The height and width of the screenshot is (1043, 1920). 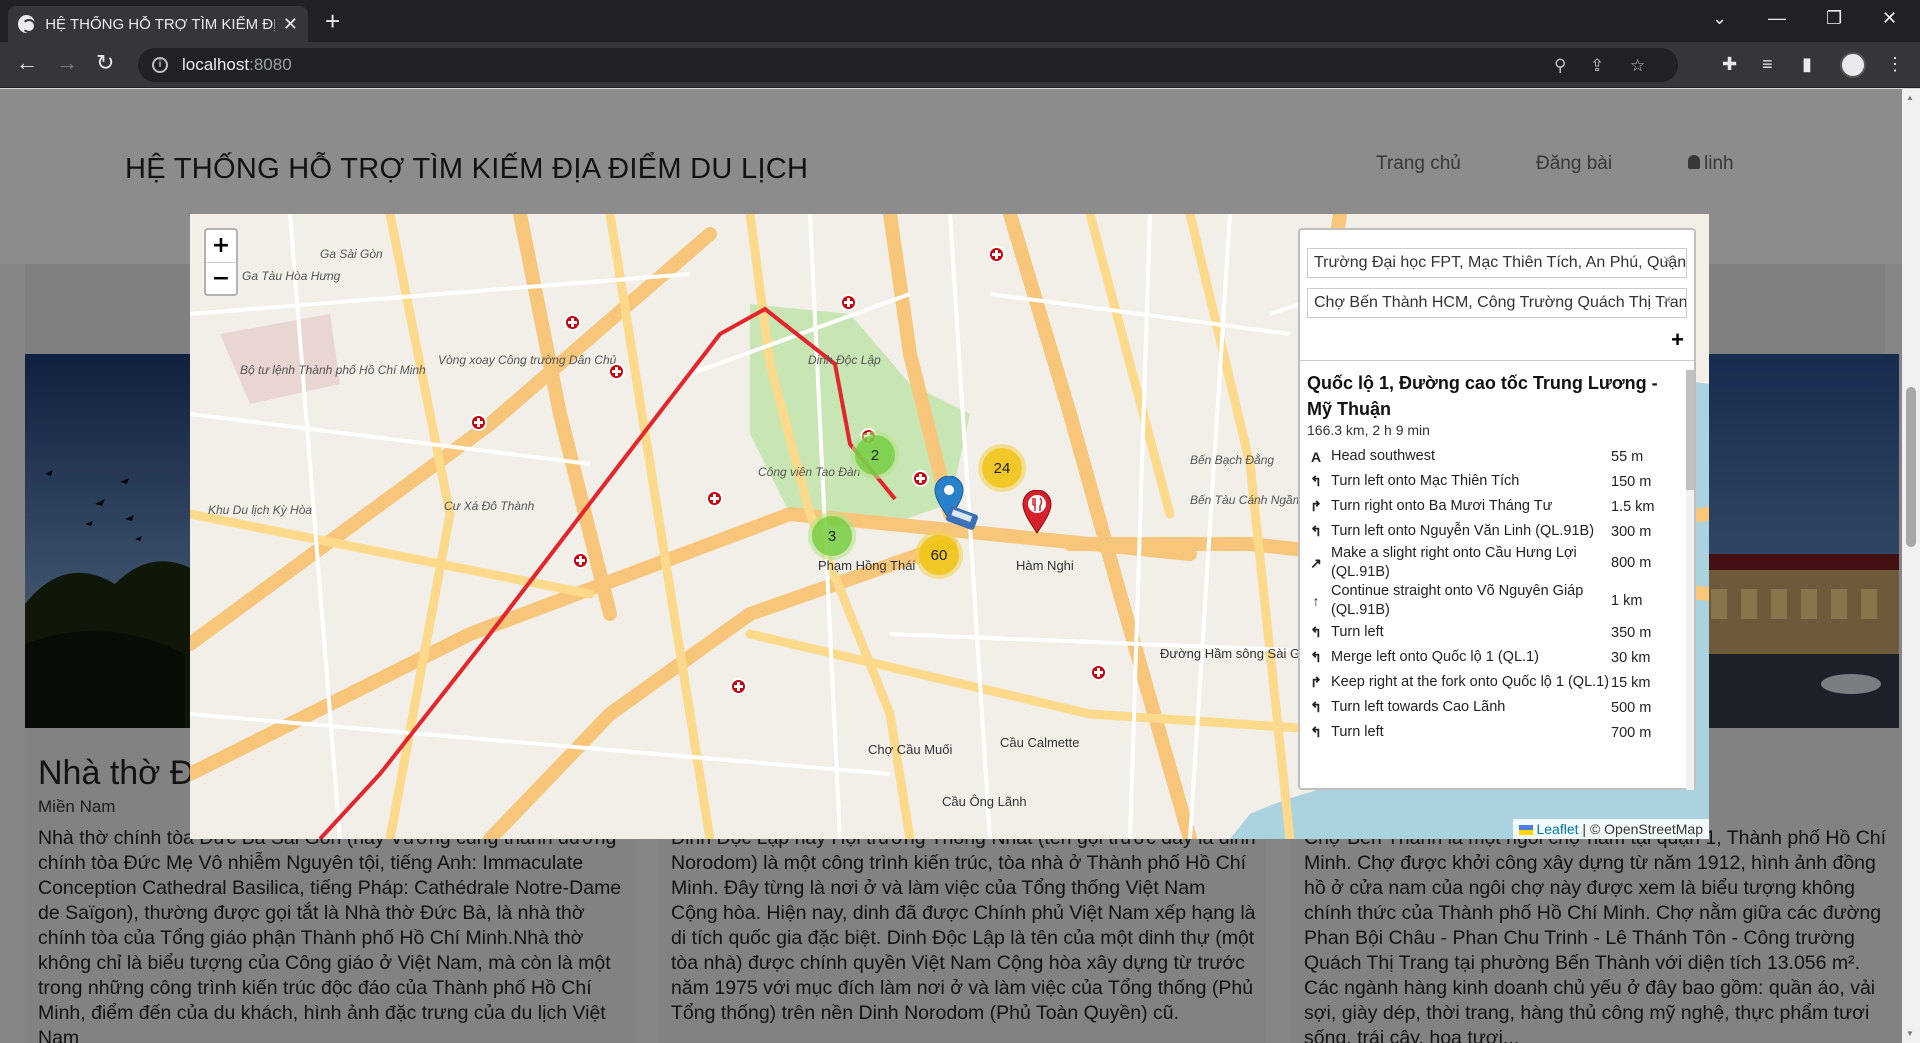 What do you see at coordinates (260, 510) in the screenshot?
I see `label-ky-hoa: Khu Du lịch Kỳ Hòa` at bounding box center [260, 510].